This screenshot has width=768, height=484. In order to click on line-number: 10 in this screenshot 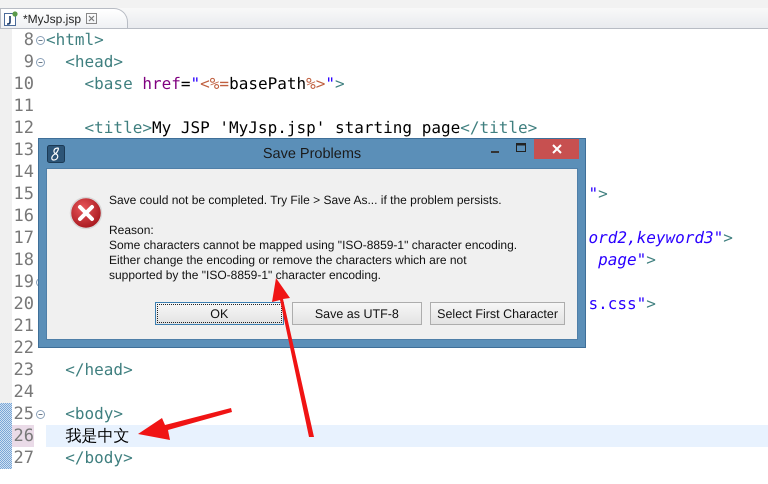, I will do `click(23, 84)`.